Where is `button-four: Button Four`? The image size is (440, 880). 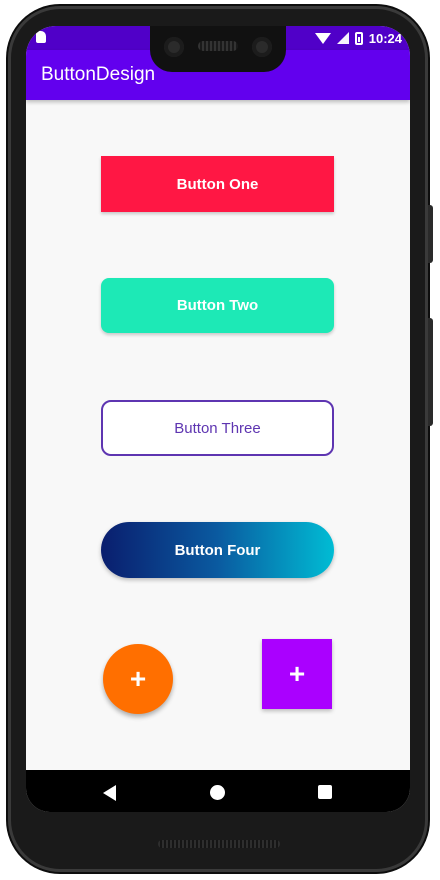 button-four: Button Four is located at coordinates (217, 550).